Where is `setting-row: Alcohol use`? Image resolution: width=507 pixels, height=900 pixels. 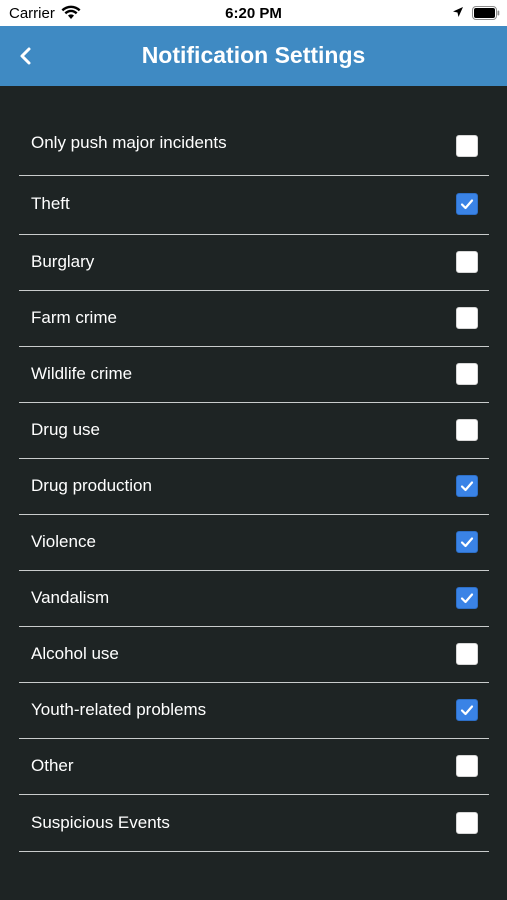
setting-row: Alcohol use is located at coordinates (254, 654).